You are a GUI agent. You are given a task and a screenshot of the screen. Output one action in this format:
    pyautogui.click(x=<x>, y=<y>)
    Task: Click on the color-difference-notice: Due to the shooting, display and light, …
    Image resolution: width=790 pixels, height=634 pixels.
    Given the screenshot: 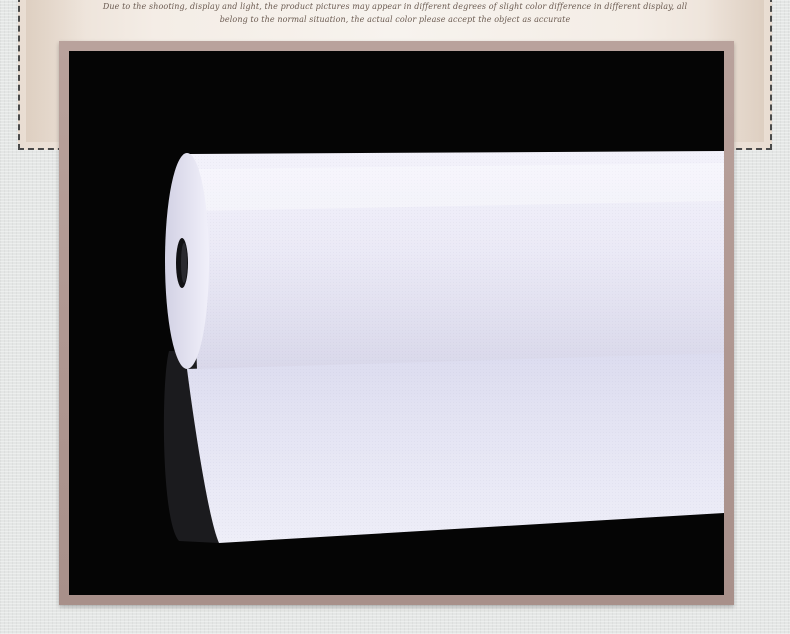 What is the action you would take?
    pyautogui.click(x=395, y=13)
    